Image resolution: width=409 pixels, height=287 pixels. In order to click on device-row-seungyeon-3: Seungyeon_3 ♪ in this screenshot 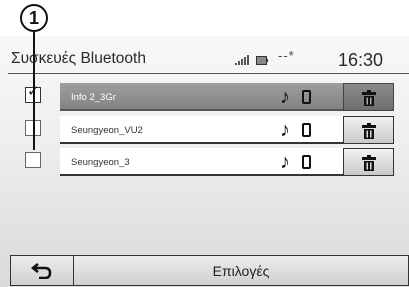, I will do `click(215, 162)`.